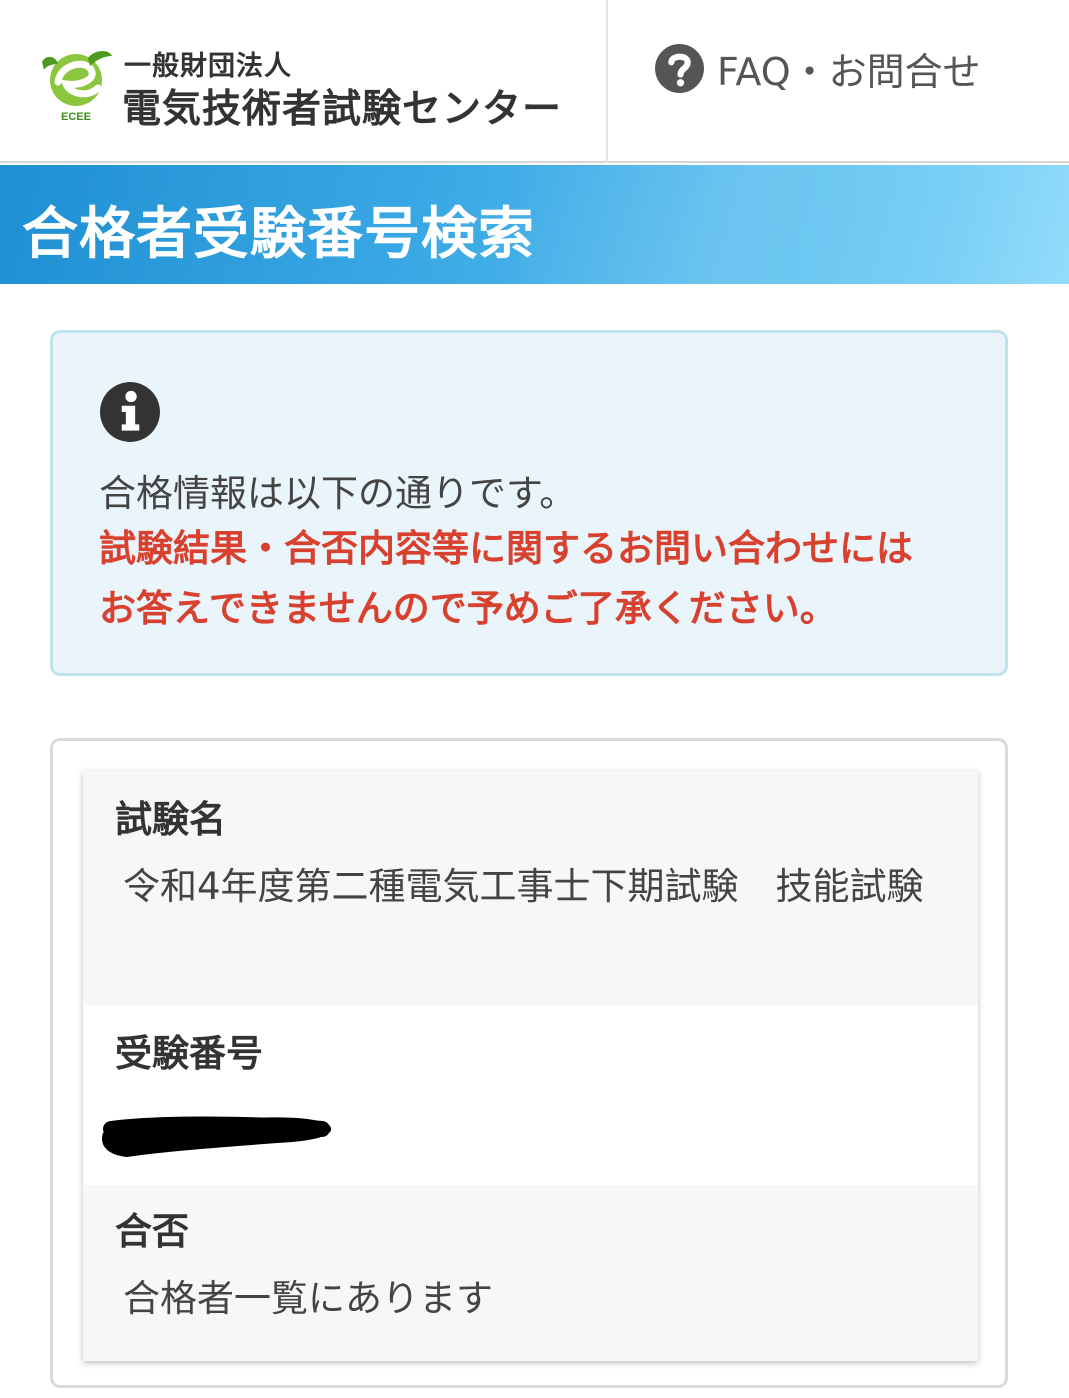 This screenshot has width=1069, height=1398. I want to click on faq-contact-link: FAQ・お問合せ, so click(817, 68).